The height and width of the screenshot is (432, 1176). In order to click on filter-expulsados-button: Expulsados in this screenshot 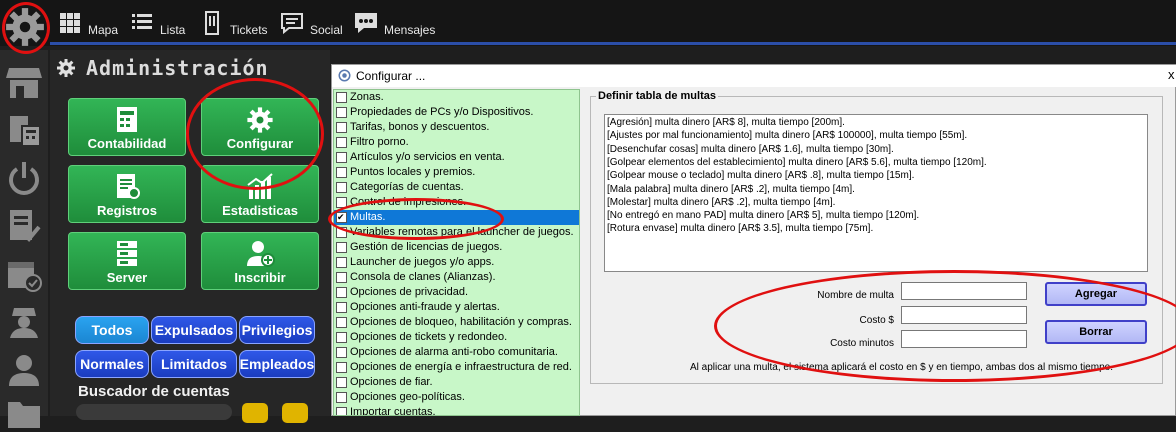, I will do `click(194, 330)`.